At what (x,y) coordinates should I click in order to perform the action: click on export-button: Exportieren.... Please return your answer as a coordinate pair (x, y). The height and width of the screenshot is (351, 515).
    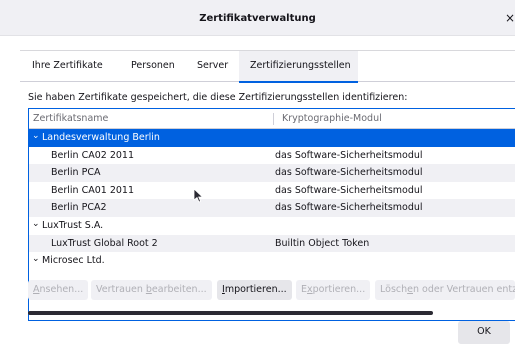
    Looking at the image, I should click on (333, 290).